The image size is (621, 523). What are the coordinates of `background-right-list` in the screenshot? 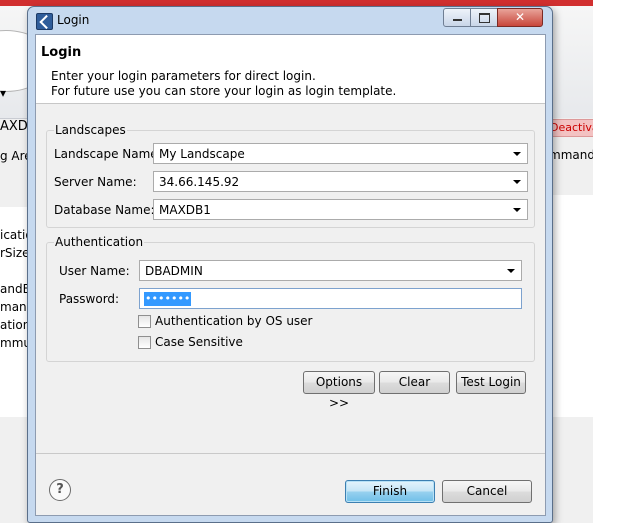 It's located at (572, 306).